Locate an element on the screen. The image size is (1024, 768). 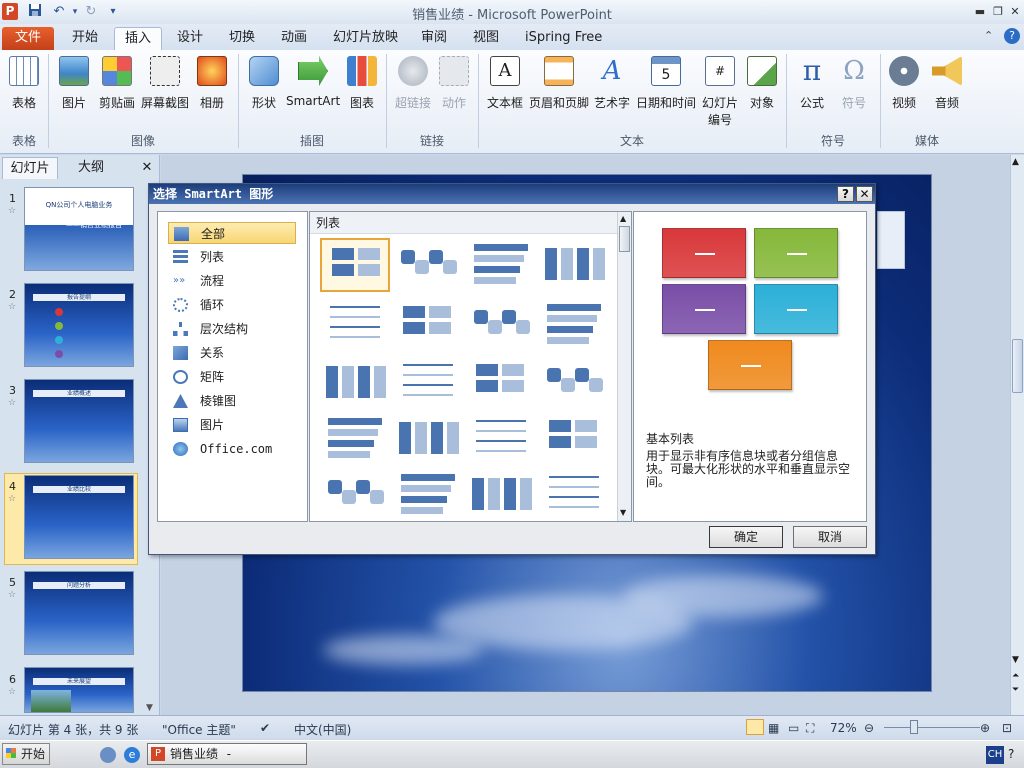
language-status: 中文(中国) is located at coordinates (322, 729).